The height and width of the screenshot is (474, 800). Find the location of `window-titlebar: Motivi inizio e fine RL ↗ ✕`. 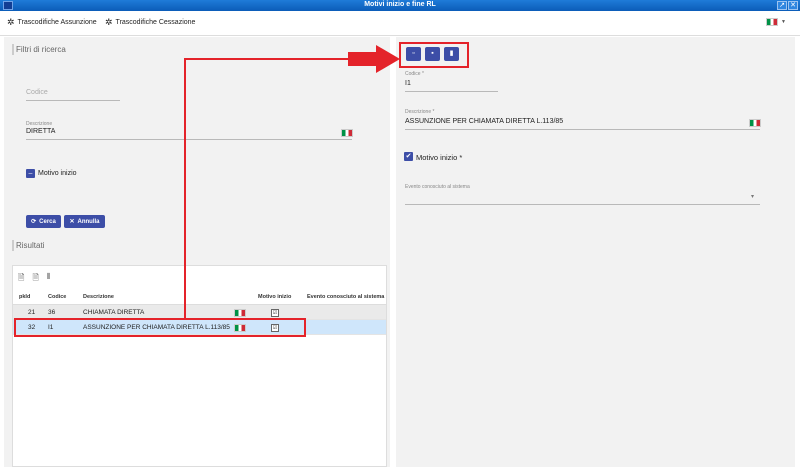

window-titlebar: Motivi inizio e fine RL ↗ ✕ is located at coordinates (400, 5).